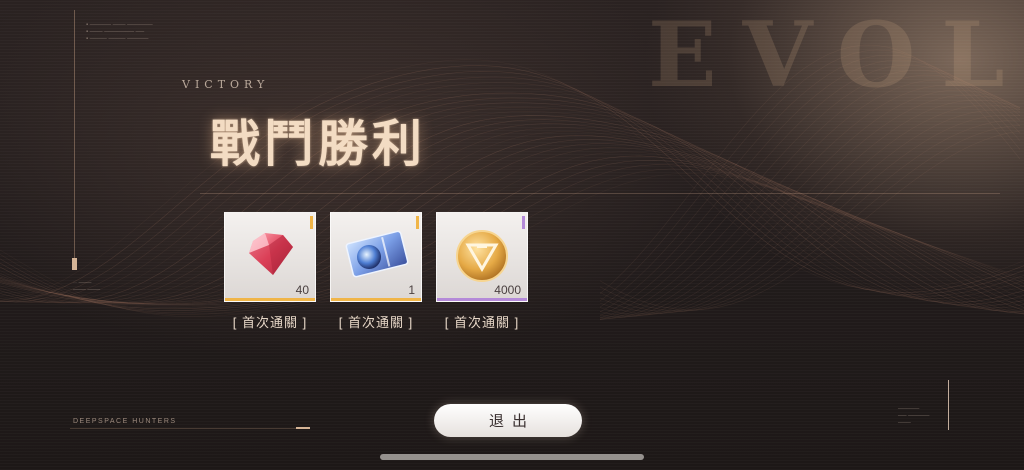 This screenshot has width=1024, height=470. Describe the element at coordinates (303, 428) in the screenshot. I see `hud-bottom-tick` at that location.